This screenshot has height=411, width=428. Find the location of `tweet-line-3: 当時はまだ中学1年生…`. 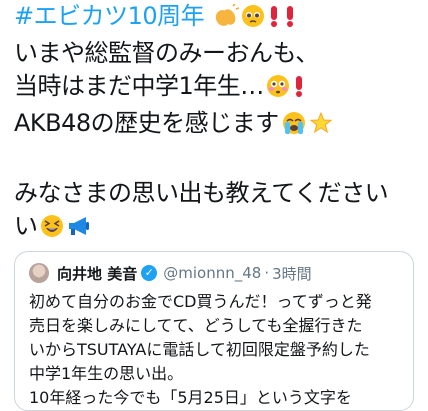

tweet-line-3: 当時はまだ中学1年生… is located at coordinates (219, 88).